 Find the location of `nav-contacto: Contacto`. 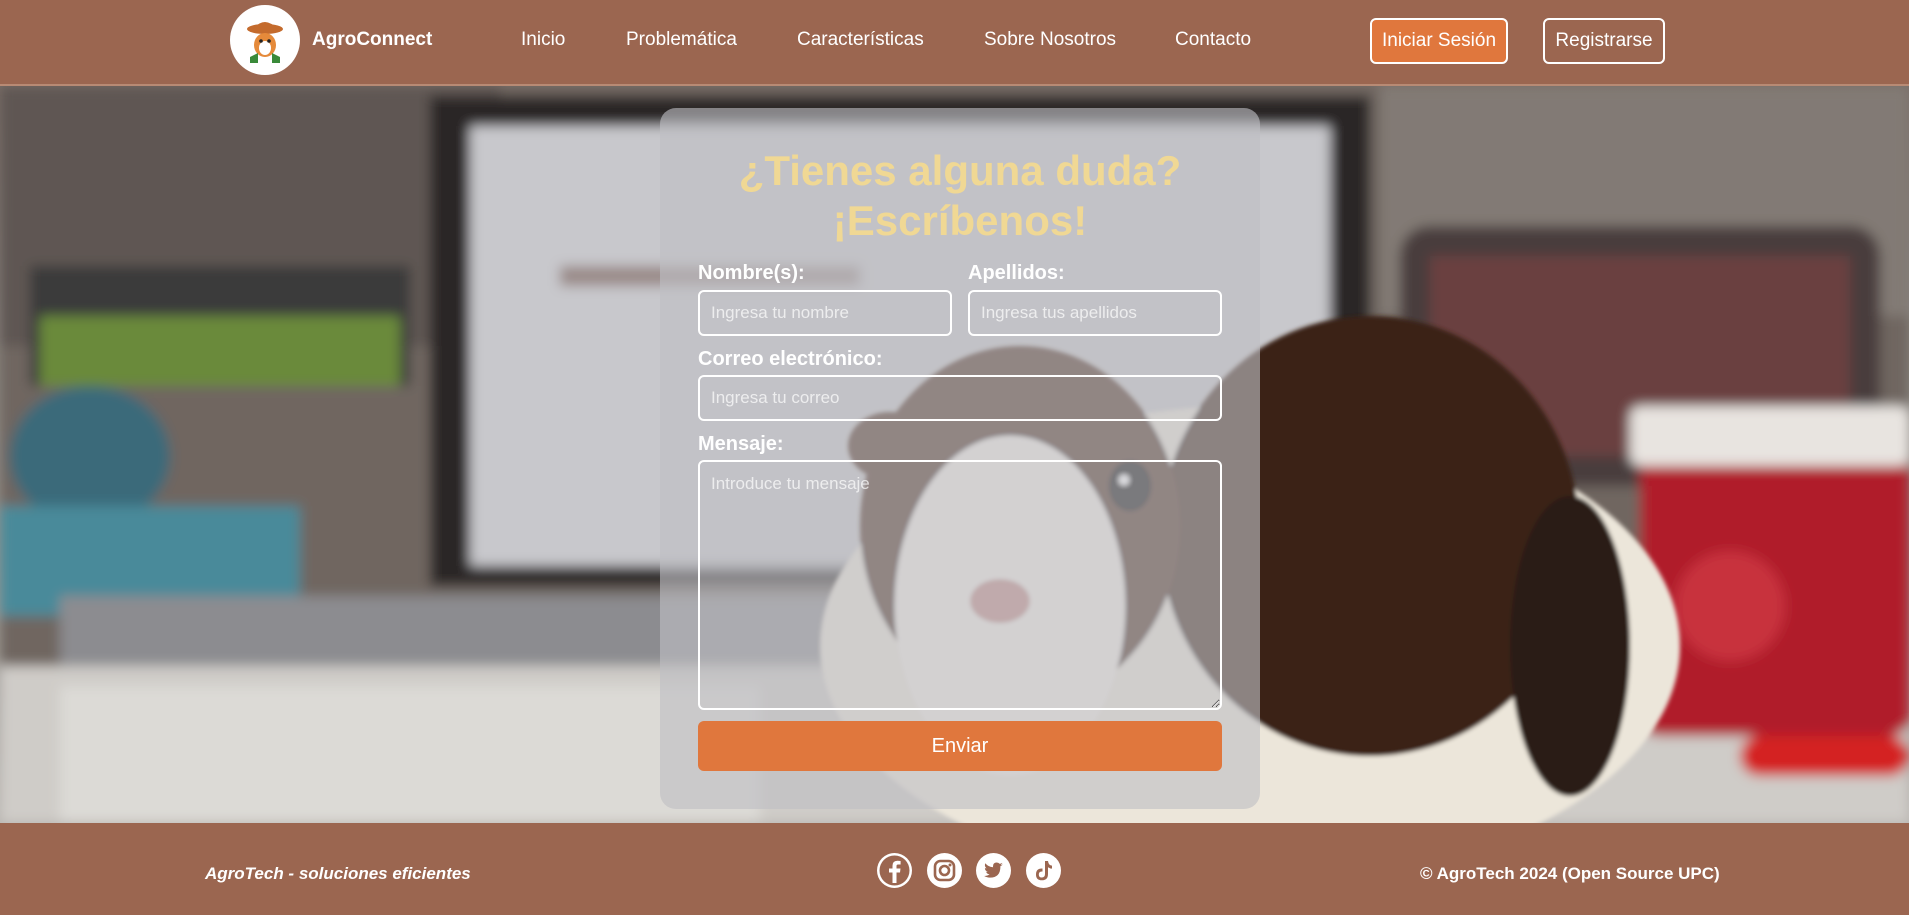

nav-contacto: Contacto is located at coordinates (1213, 40).